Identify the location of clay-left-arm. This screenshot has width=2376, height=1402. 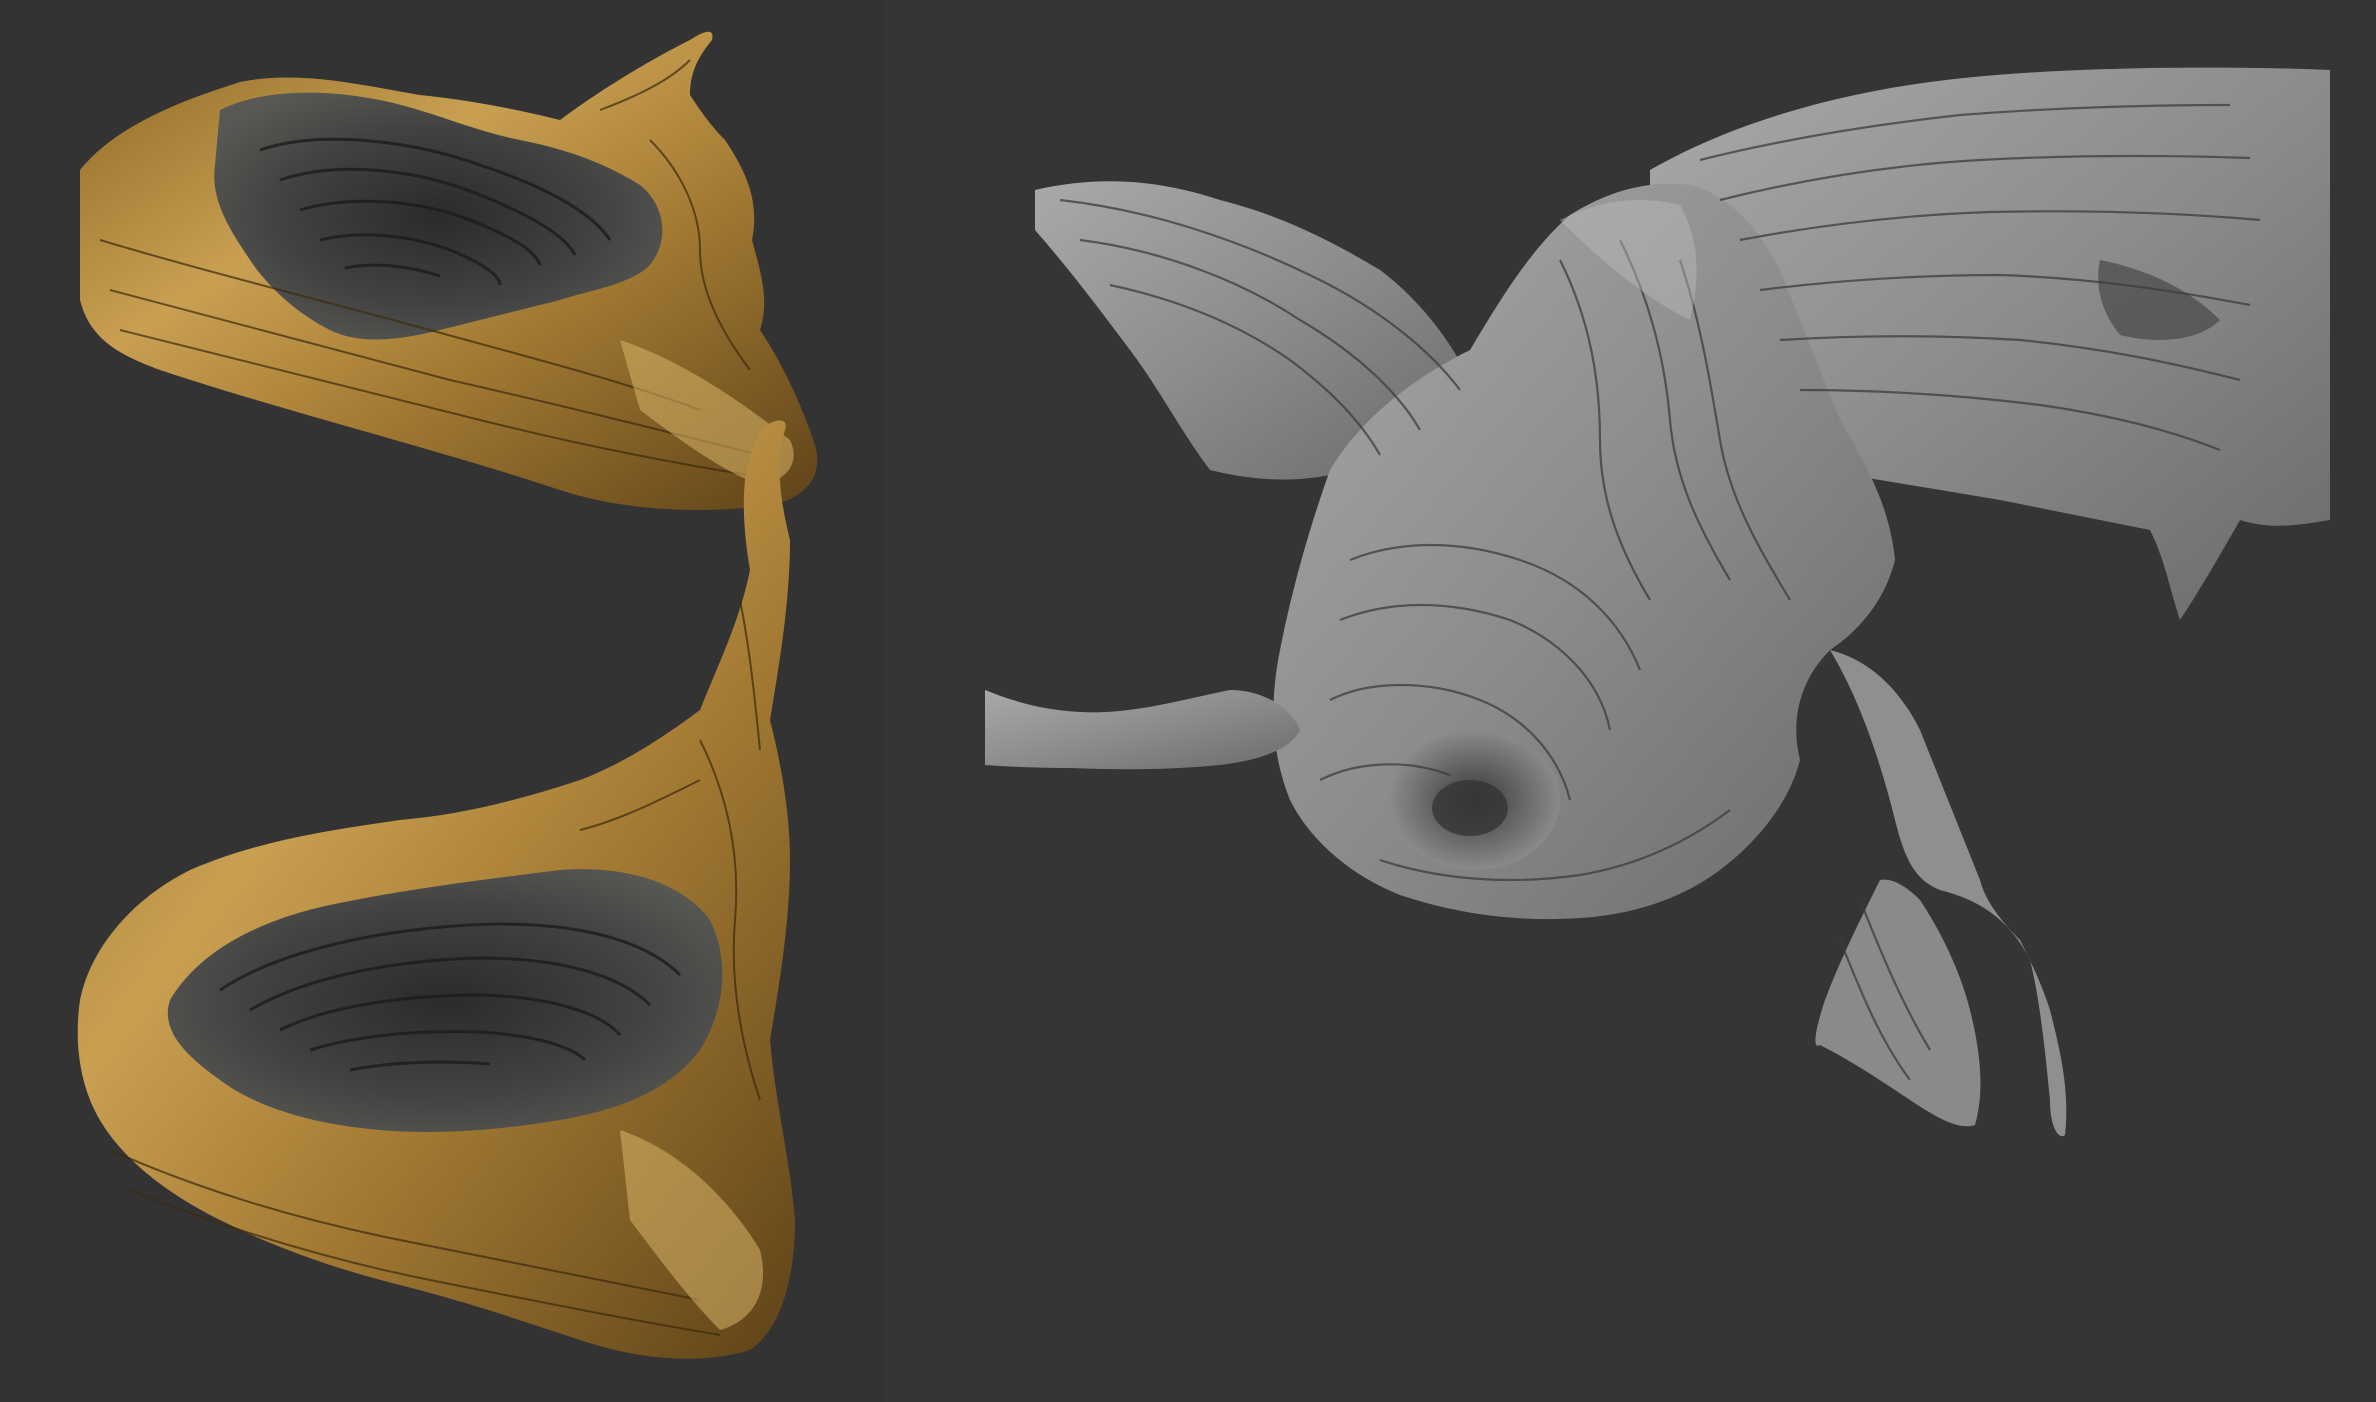
(1142, 730).